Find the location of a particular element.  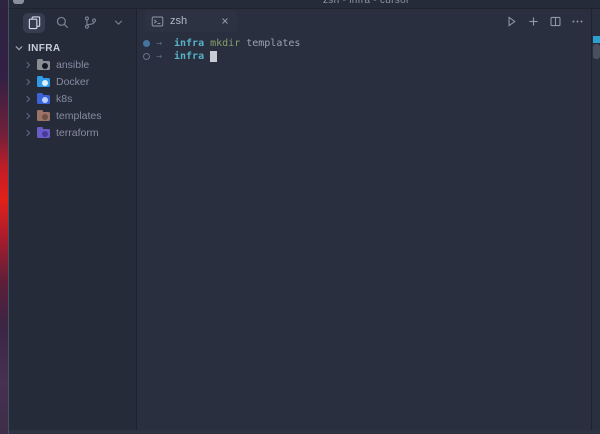

explorer-files-button is located at coordinates (34, 22).